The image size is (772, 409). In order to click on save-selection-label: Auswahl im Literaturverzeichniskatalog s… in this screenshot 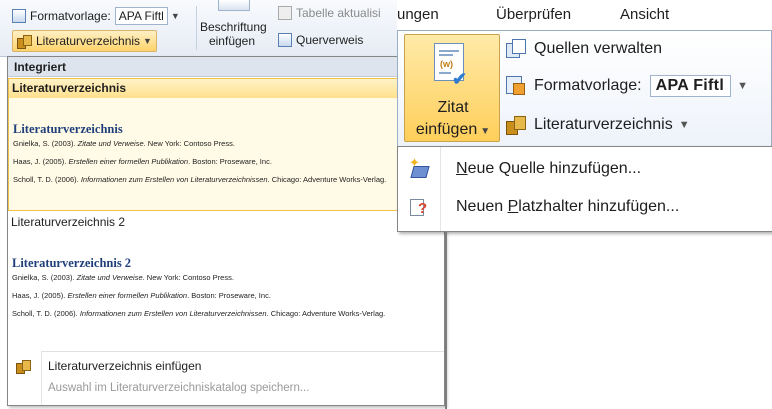, I will do `click(179, 388)`.